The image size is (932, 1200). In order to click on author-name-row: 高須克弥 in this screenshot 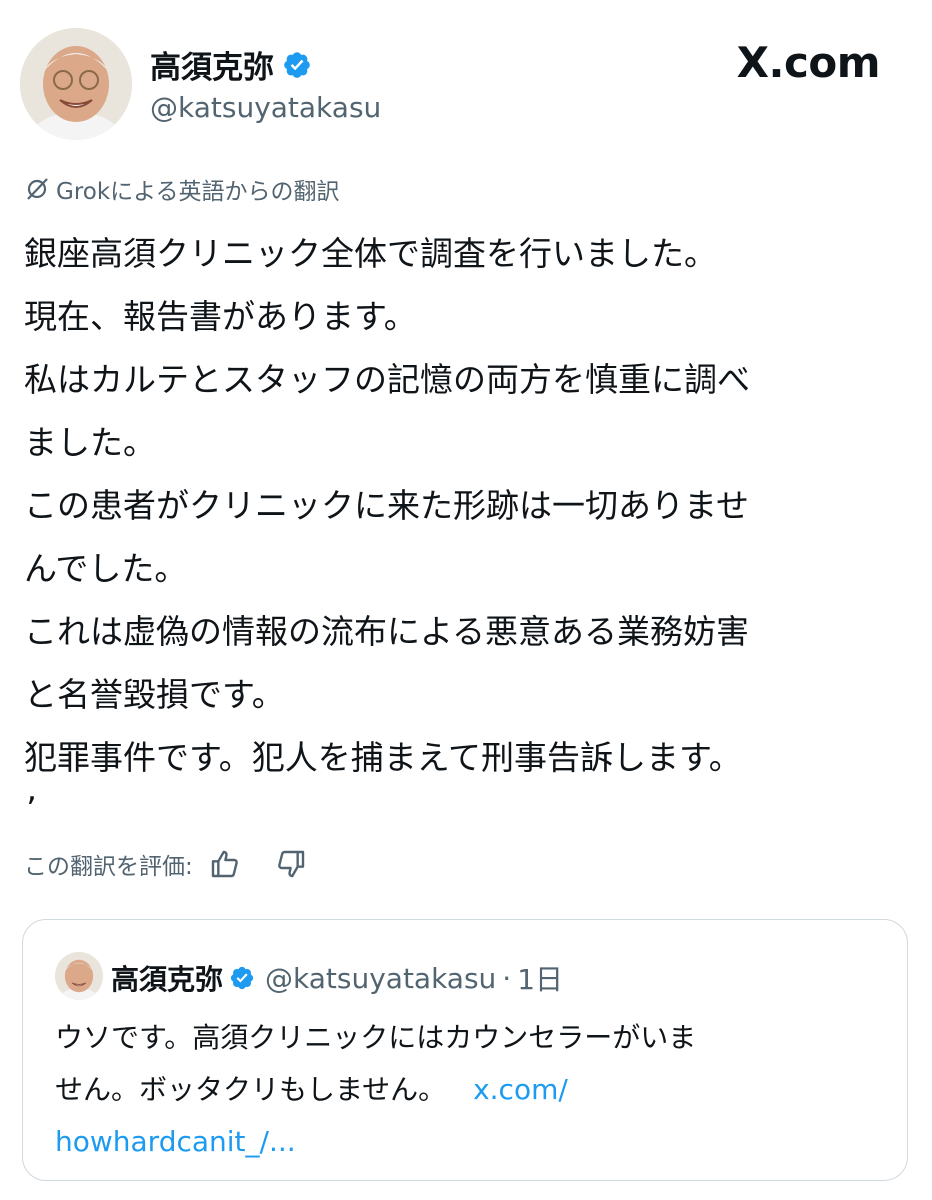, I will do `click(231, 64)`.